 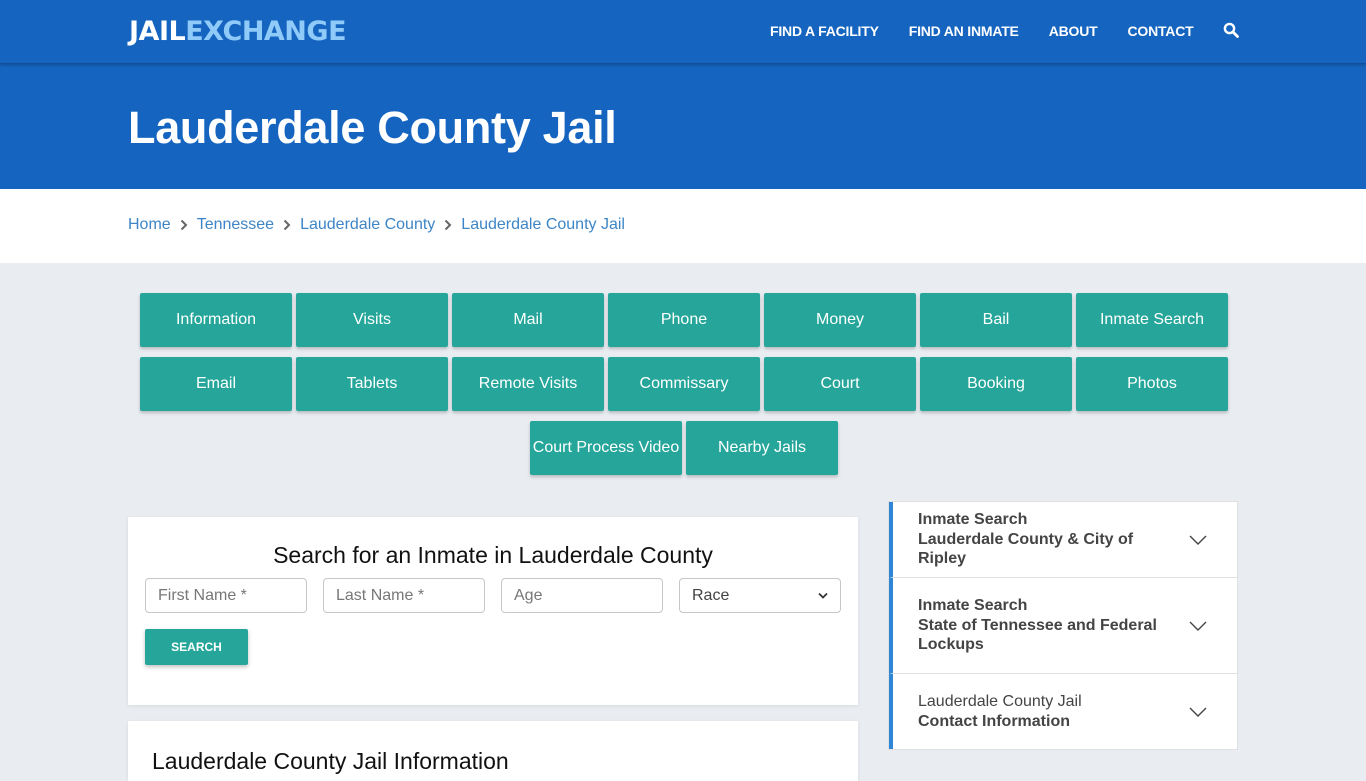 What do you see at coordinates (372, 384) in the screenshot?
I see `tile-tablets: Tablets` at bounding box center [372, 384].